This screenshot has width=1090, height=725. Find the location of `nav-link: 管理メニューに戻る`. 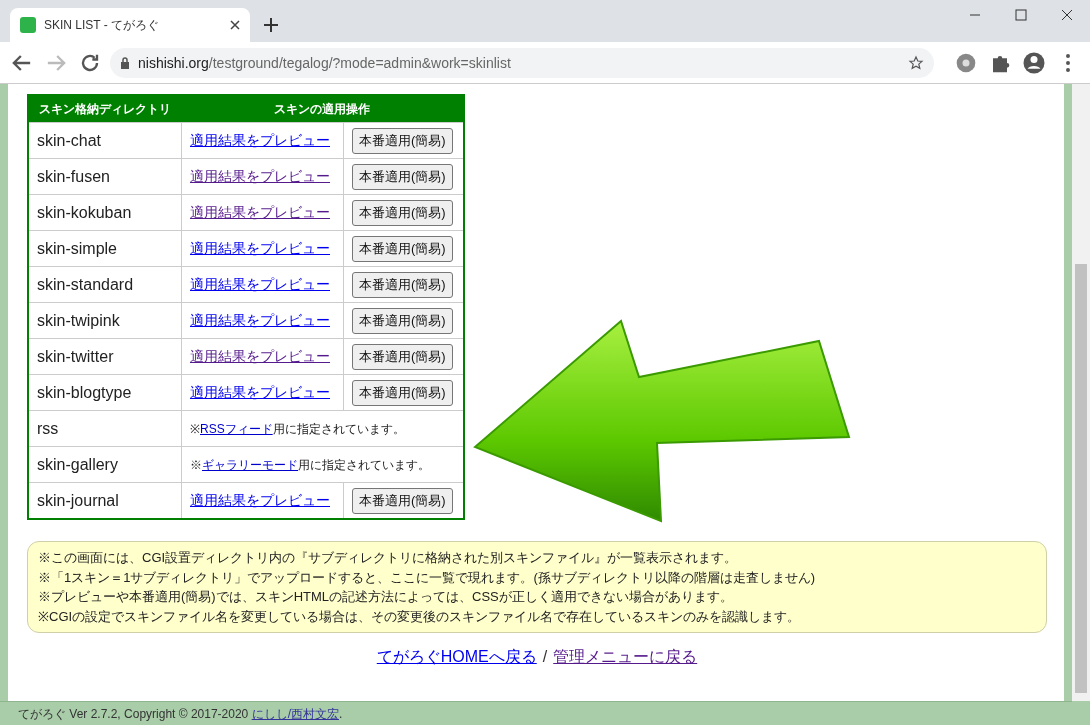

nav-link: 管理メニューに戻る is located at coordinates (625, 656).